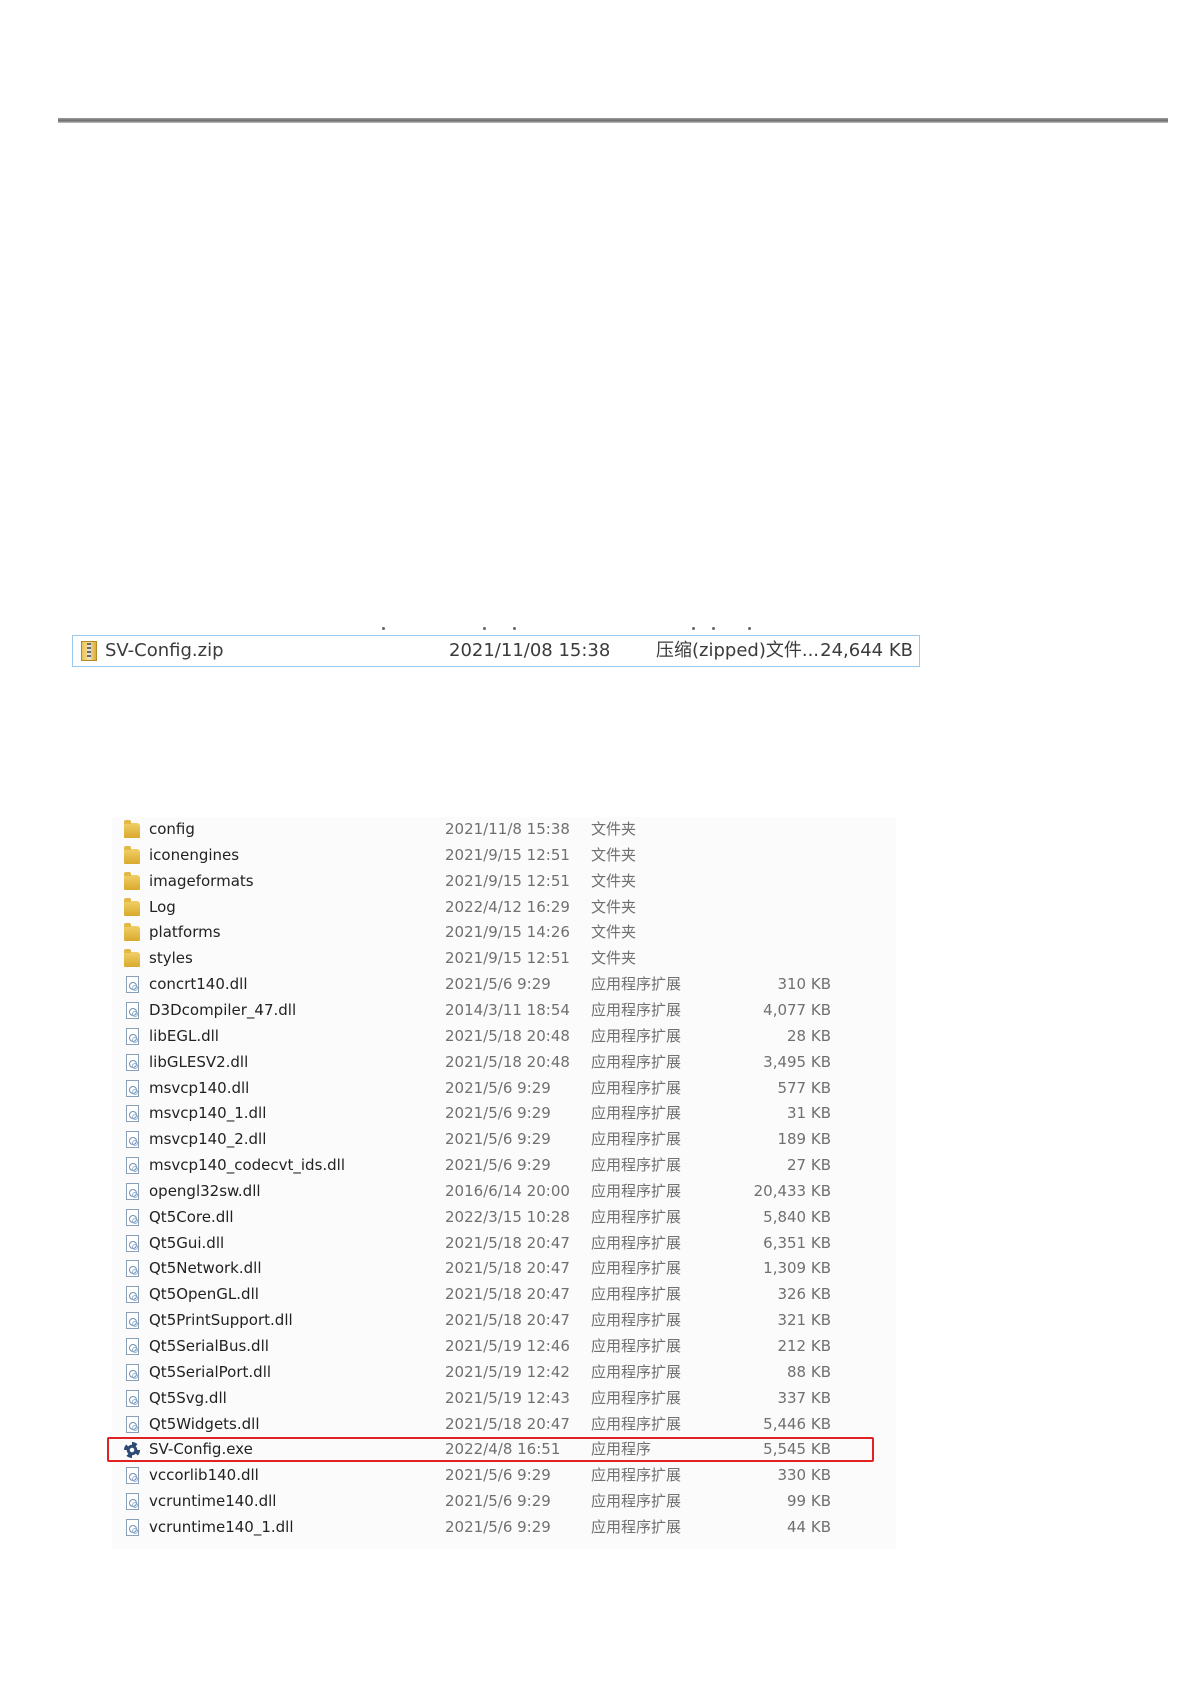 This screenshot has width=1191, height=1684. Describe the element at coordinates (507, 1397) in the screenshot. I see `file-modified: 2021/5/19 12:43` at that location.